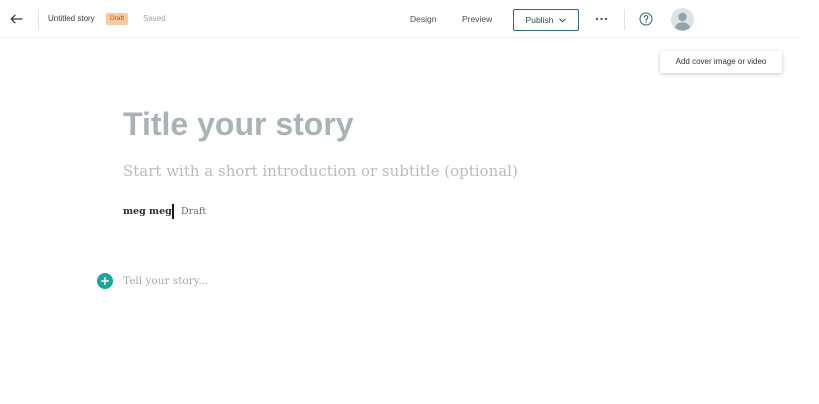 The height and width of the screenshot is (404, 819). What do you see at coordinates (154, 18) in the screenshot?
I see `save-status: Saved` at bounding box center [154, 18].